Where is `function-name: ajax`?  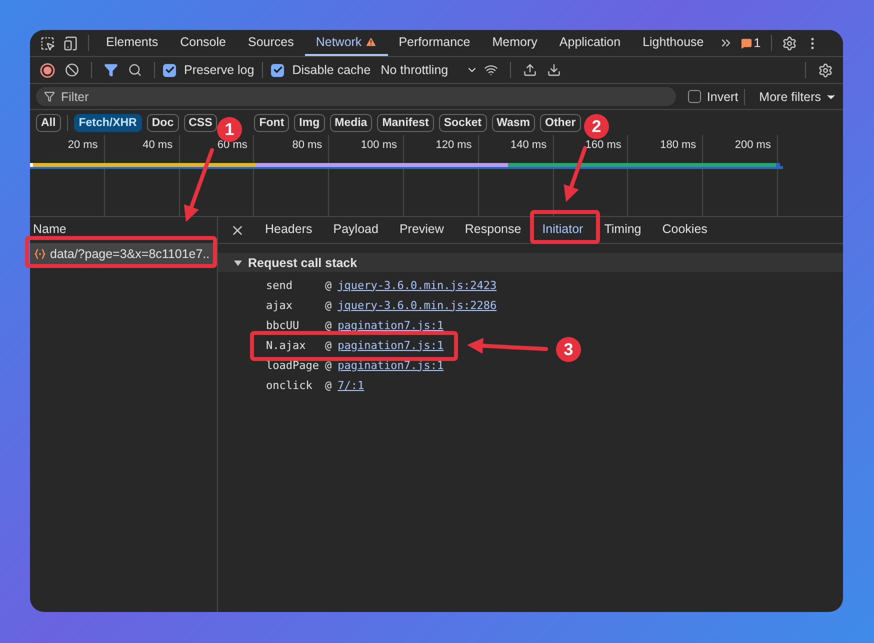
function-name: ajax is located at coordinates (280, 305).